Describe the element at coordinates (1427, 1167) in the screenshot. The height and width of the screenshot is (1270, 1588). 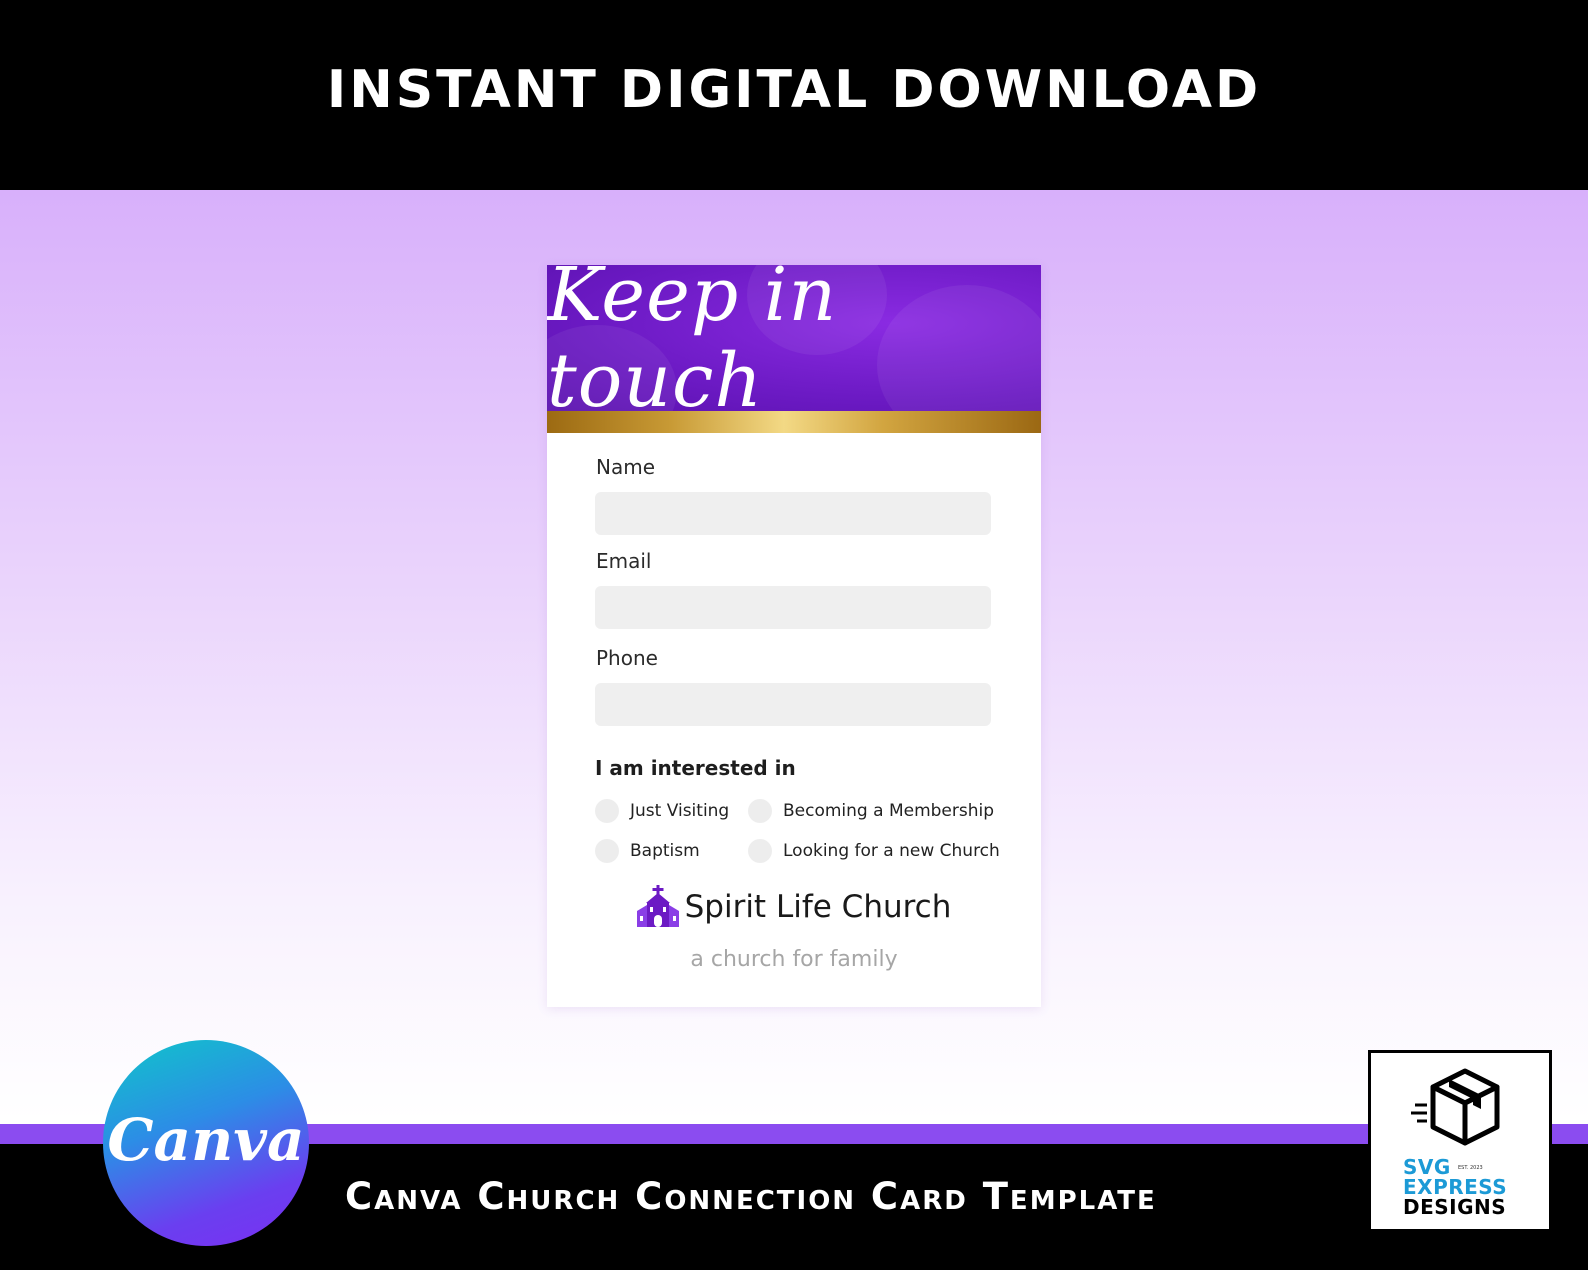
I see `logo-text-svg: SVG` at that location.